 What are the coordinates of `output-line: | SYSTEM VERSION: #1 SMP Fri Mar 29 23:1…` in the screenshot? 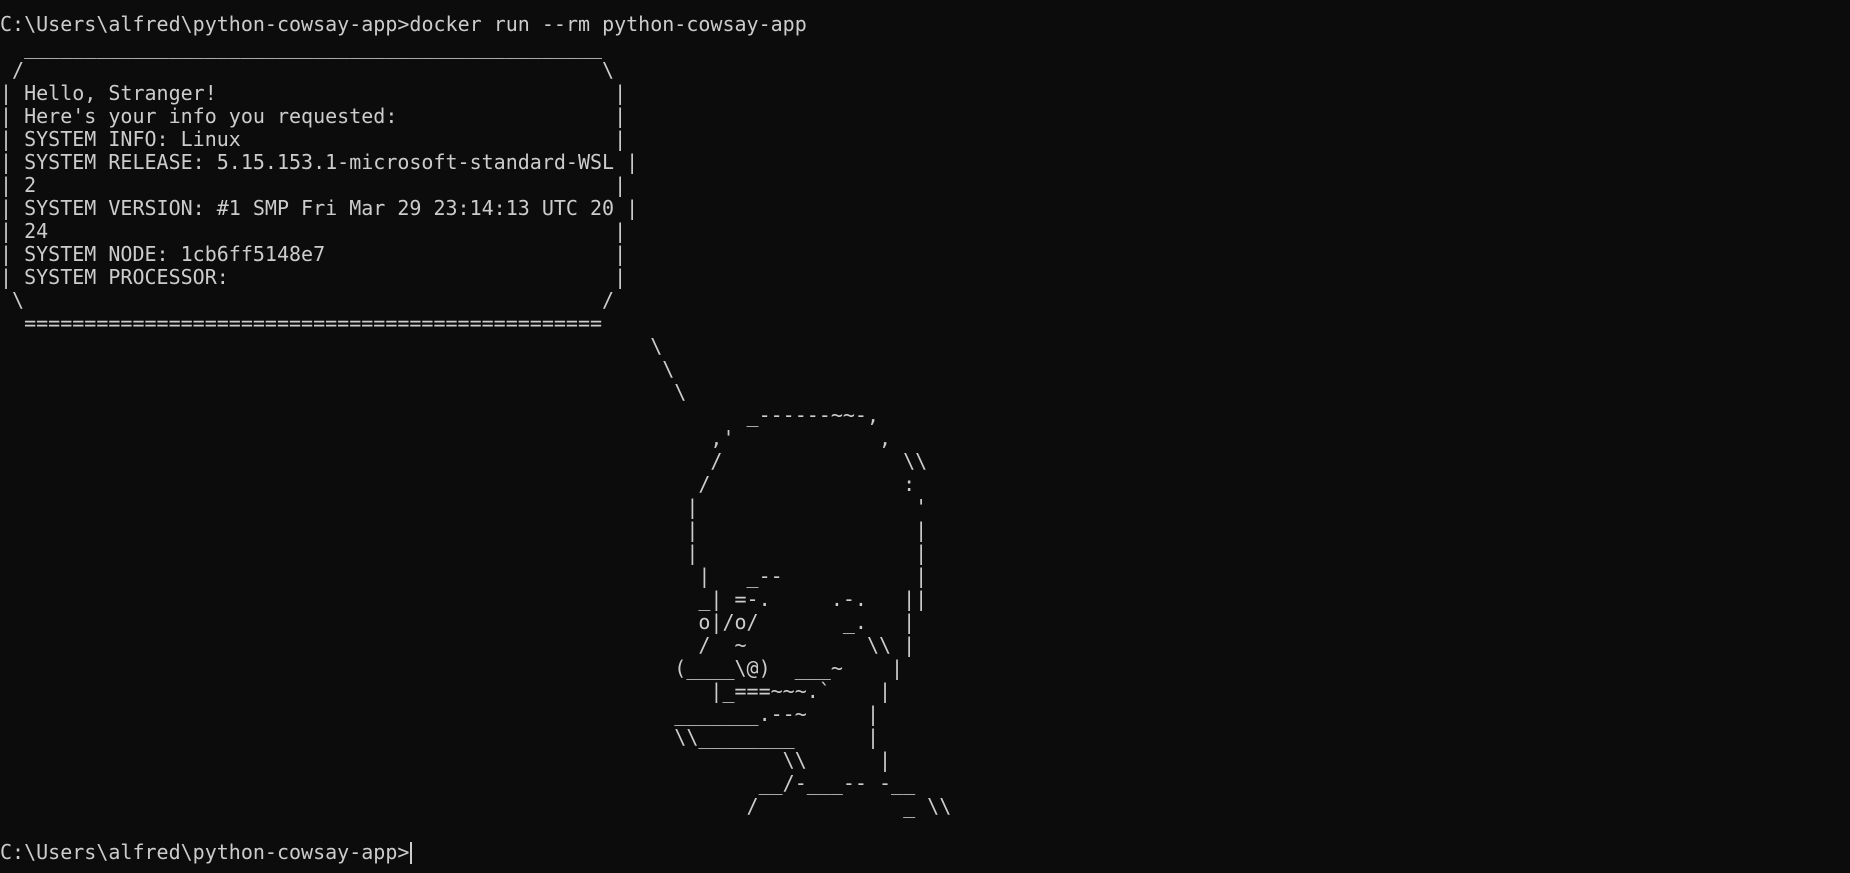 It's located at (319, 208).